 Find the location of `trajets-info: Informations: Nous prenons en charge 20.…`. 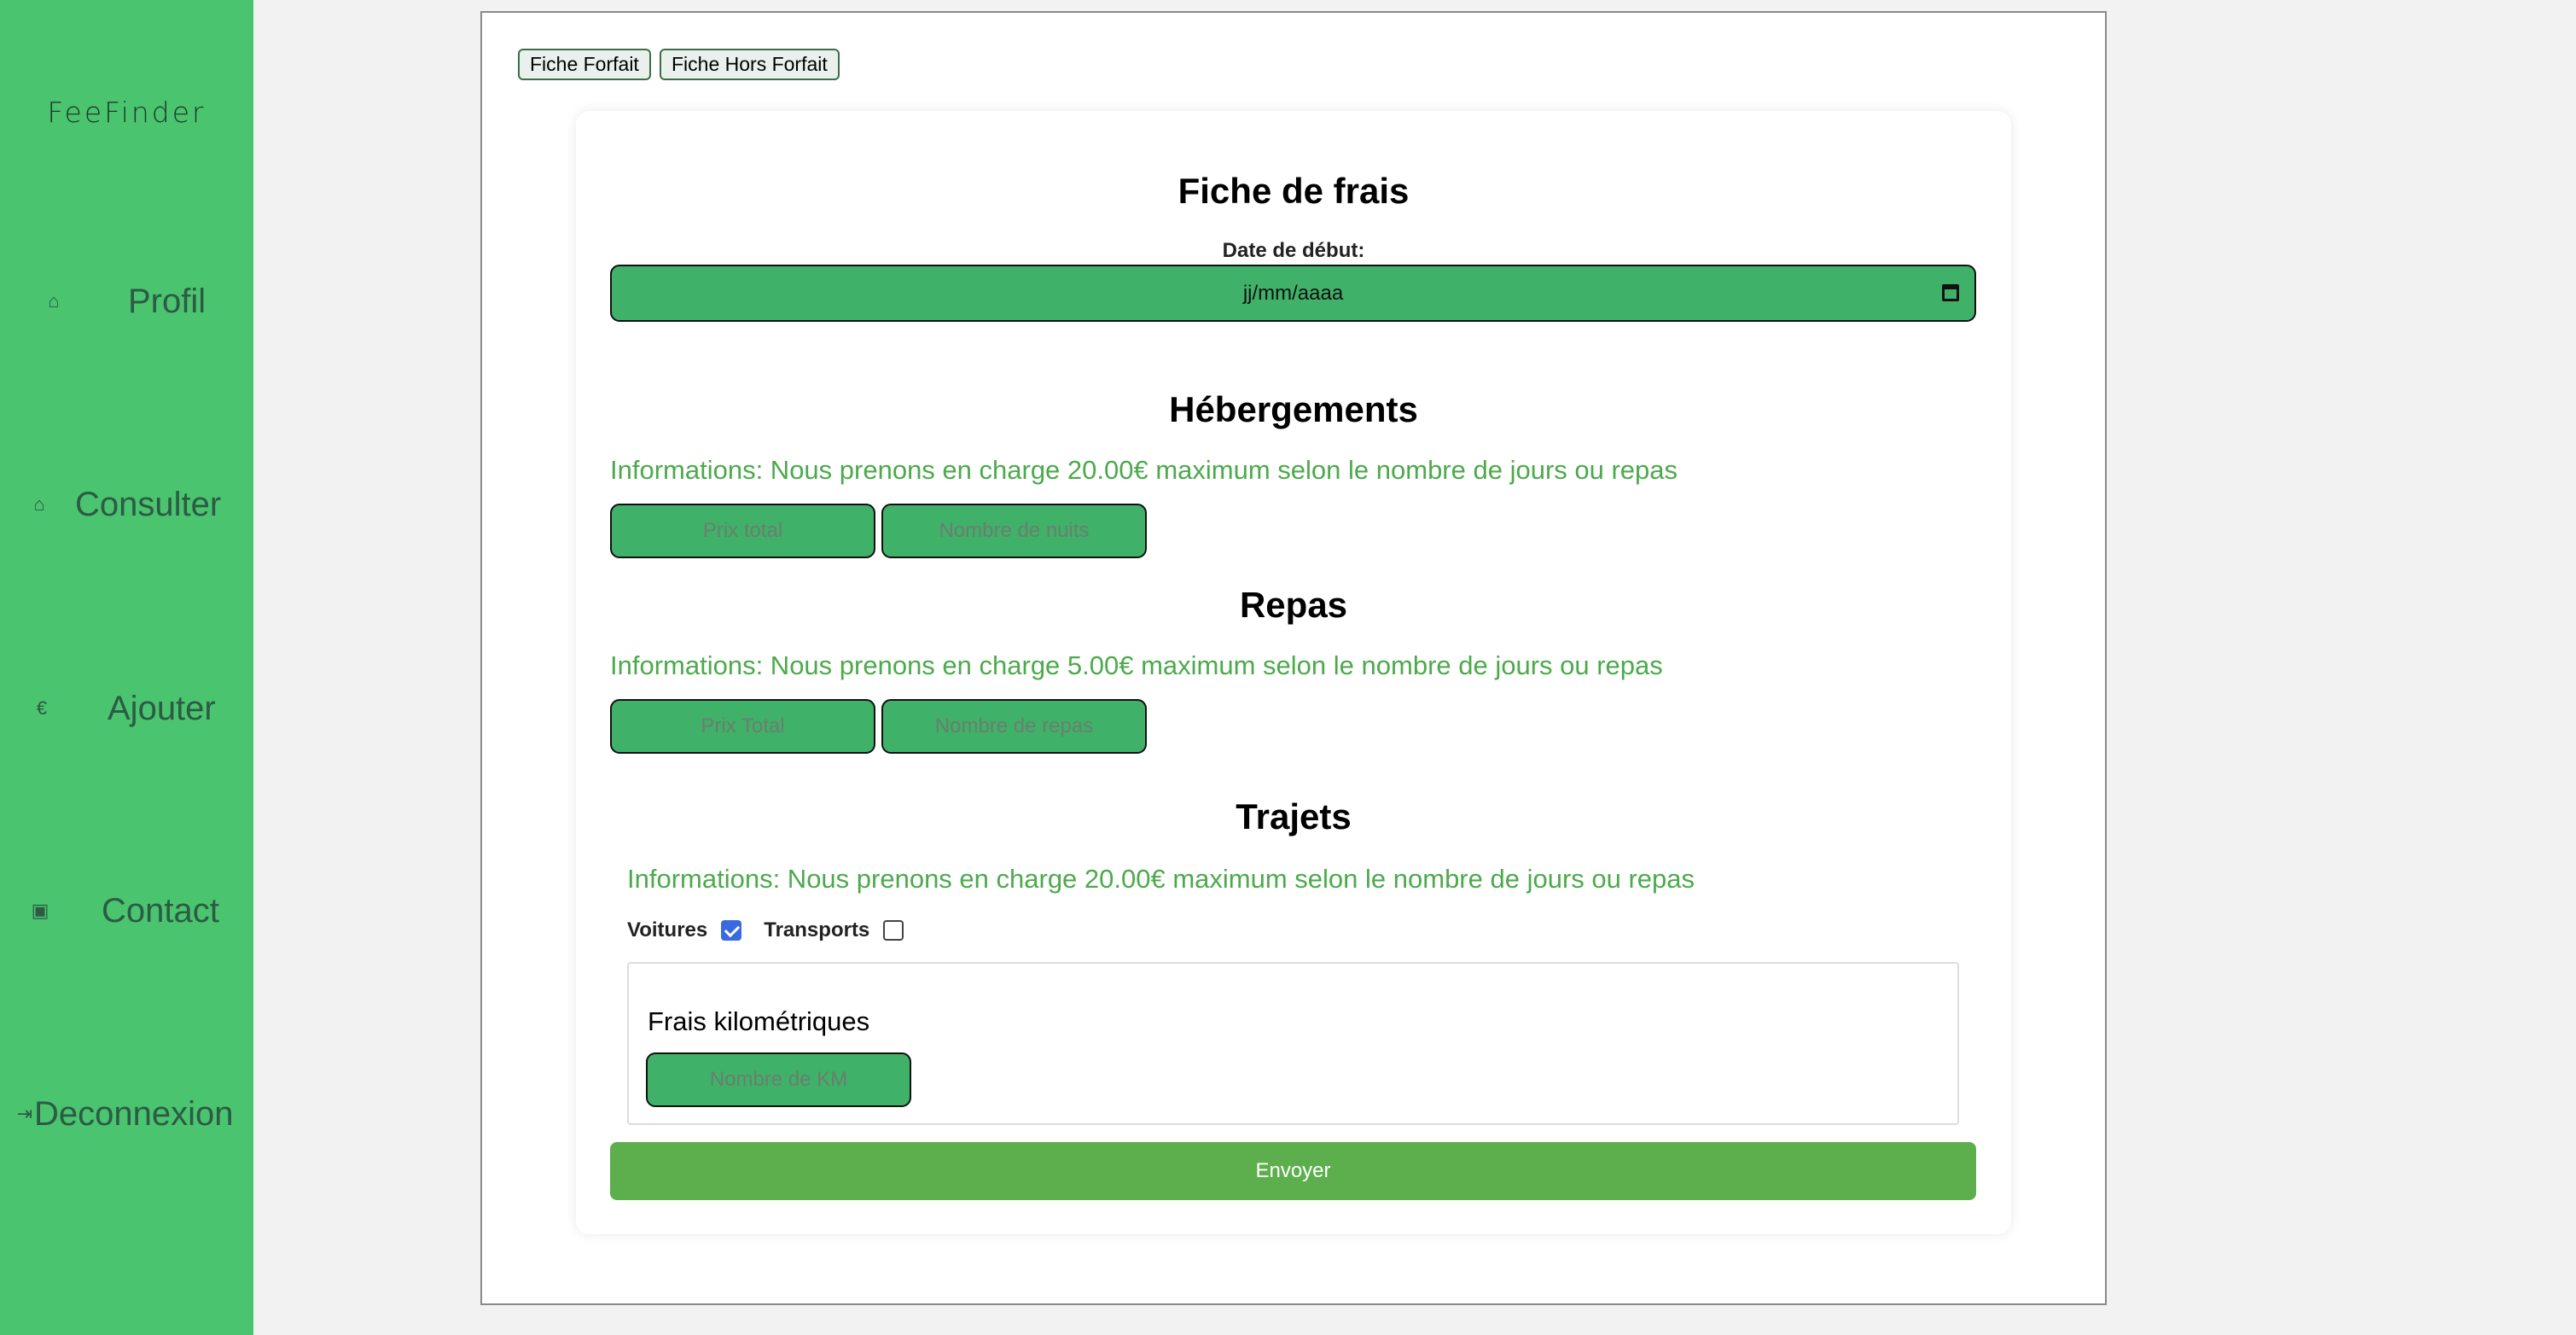

trajets-info: Informations: Nous prenons en charge 20.… is located at coordinates (1161, 879).